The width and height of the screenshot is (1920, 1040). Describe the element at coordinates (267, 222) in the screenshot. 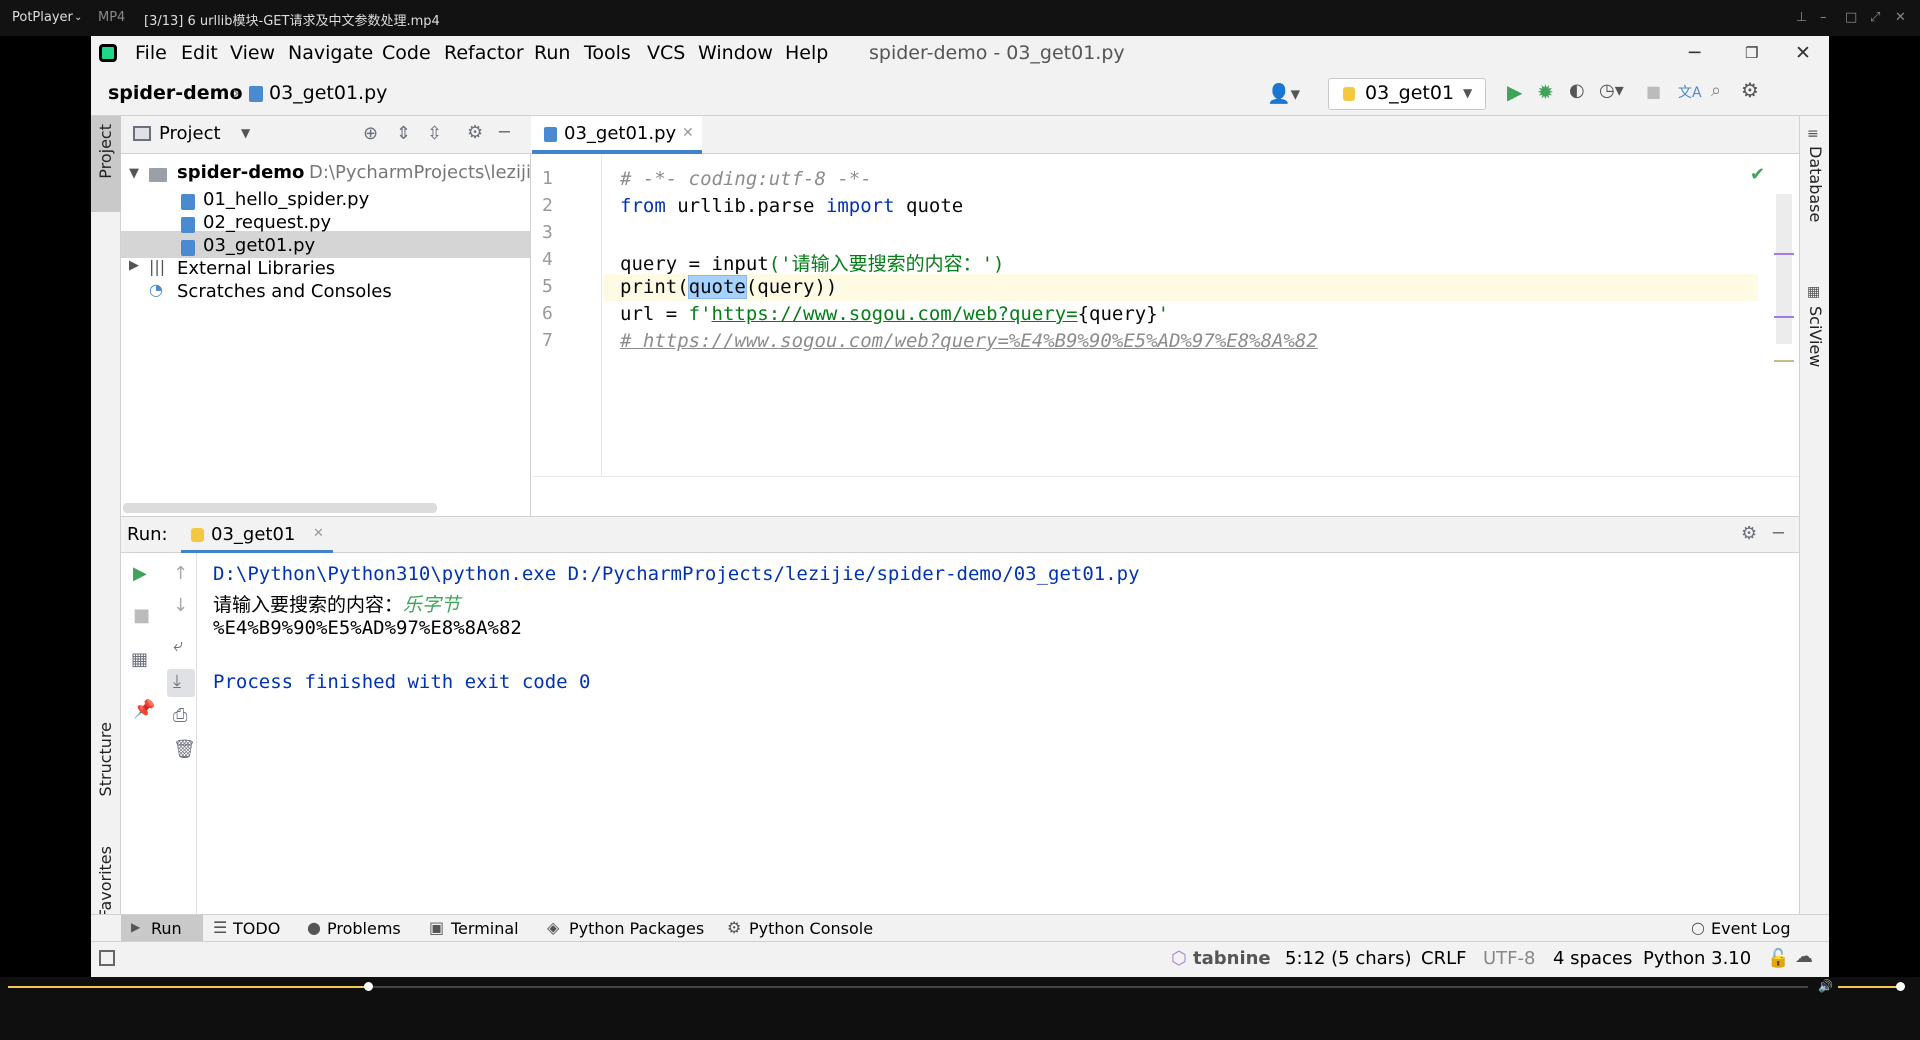

I see `tree-file-2: 02_request.py` at that location.